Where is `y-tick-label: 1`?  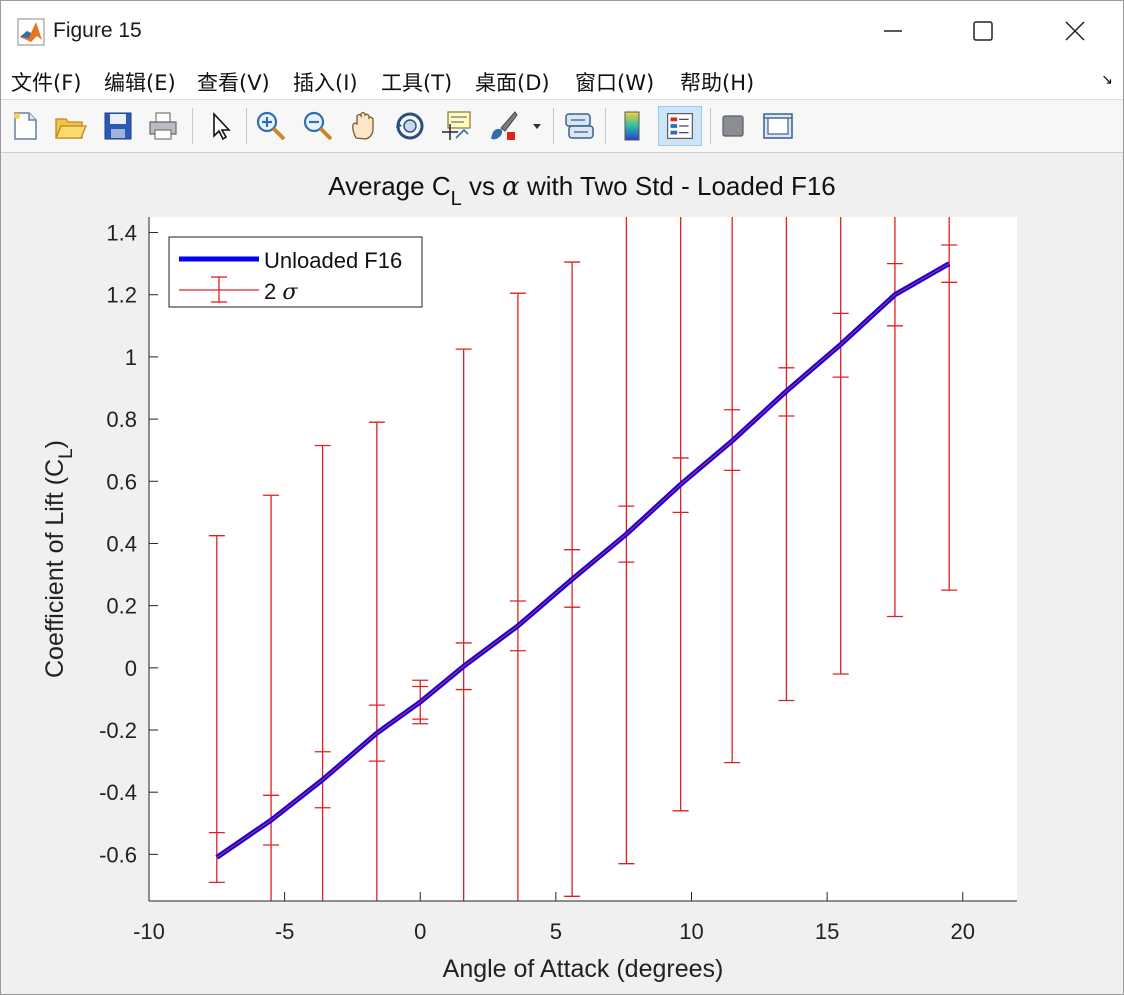 y-tick-label: 1 is located at coordinates (131, 357).